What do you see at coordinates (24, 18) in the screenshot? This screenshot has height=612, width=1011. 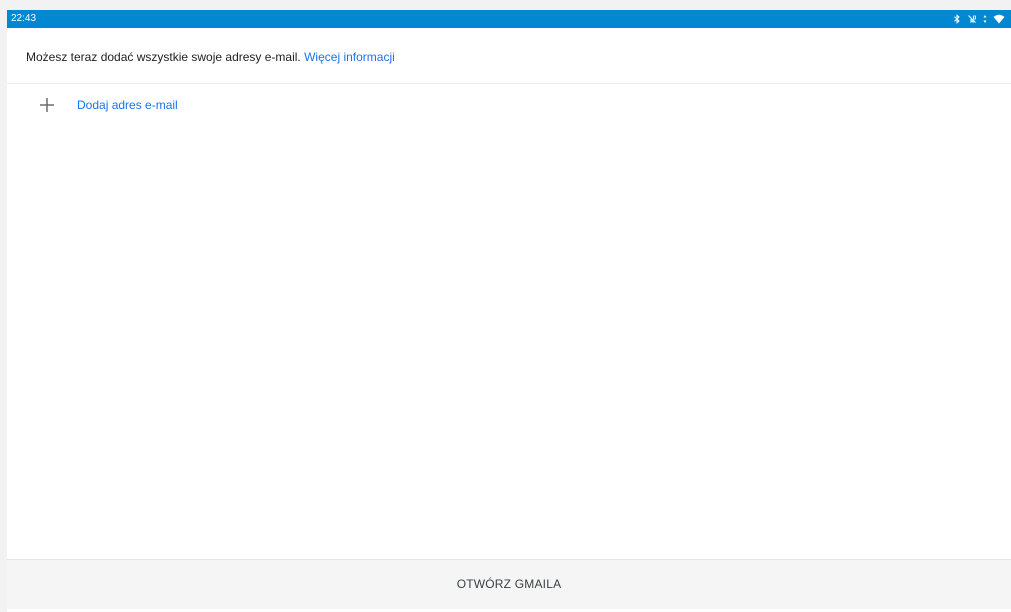 I see `status-time: 22:43` at bounding box center [24, 18].